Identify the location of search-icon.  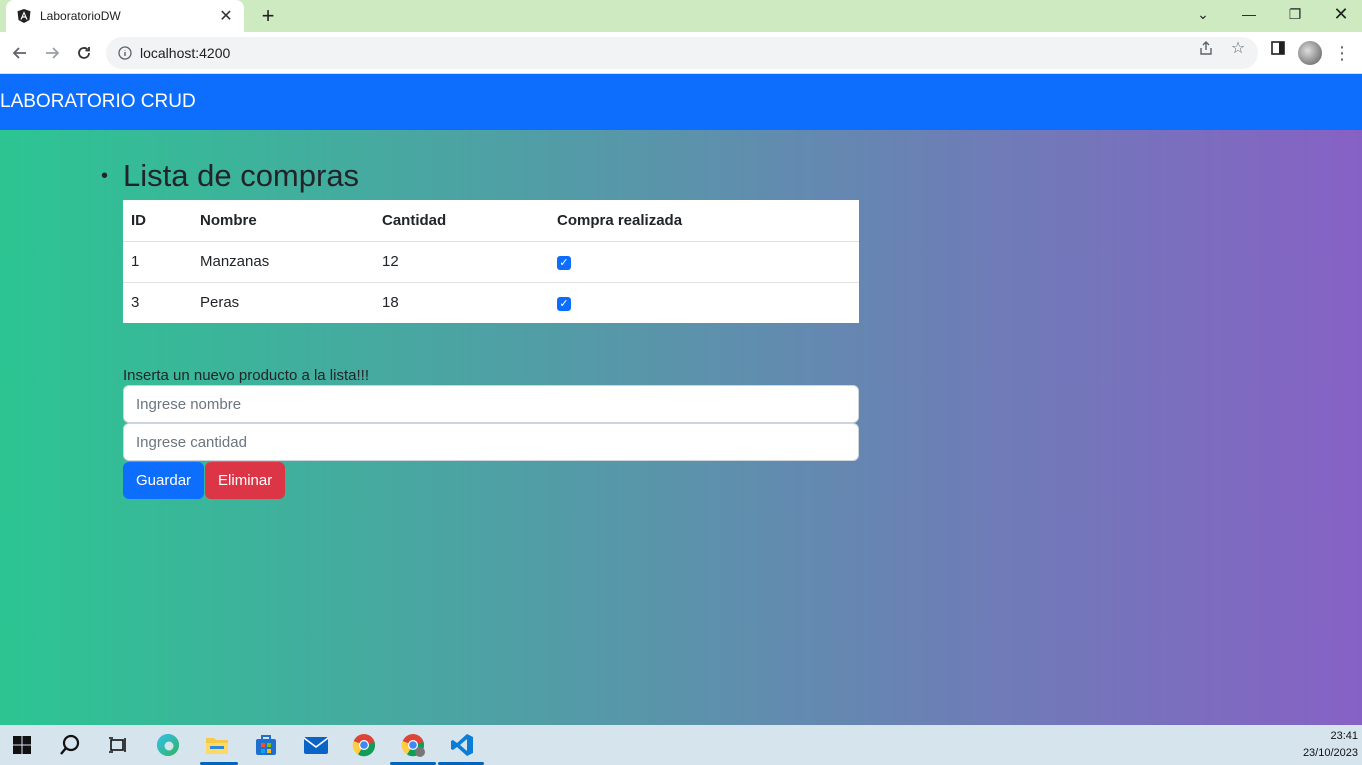
(70, 745).